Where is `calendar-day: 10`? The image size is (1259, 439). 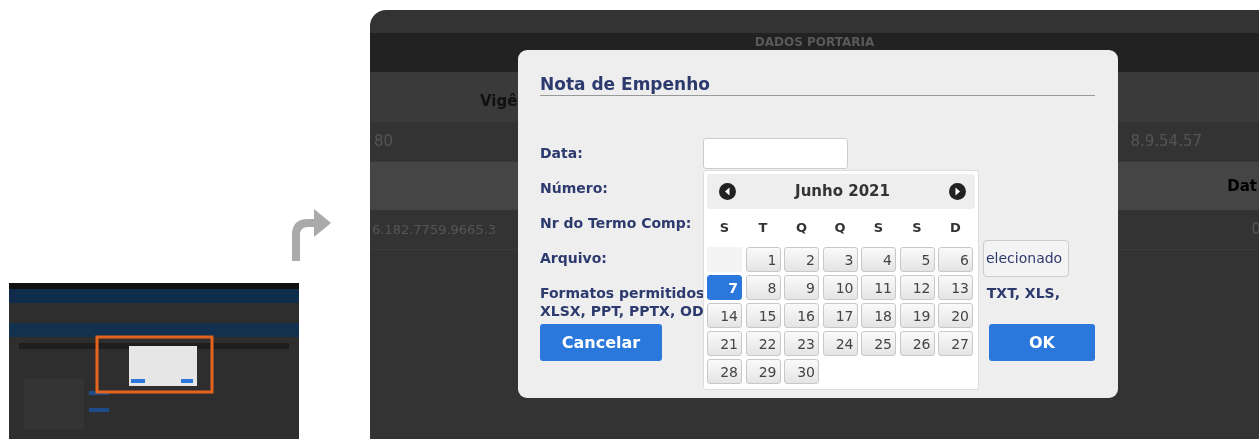 calendar-day: 10 is located at coordinates (840, 287).